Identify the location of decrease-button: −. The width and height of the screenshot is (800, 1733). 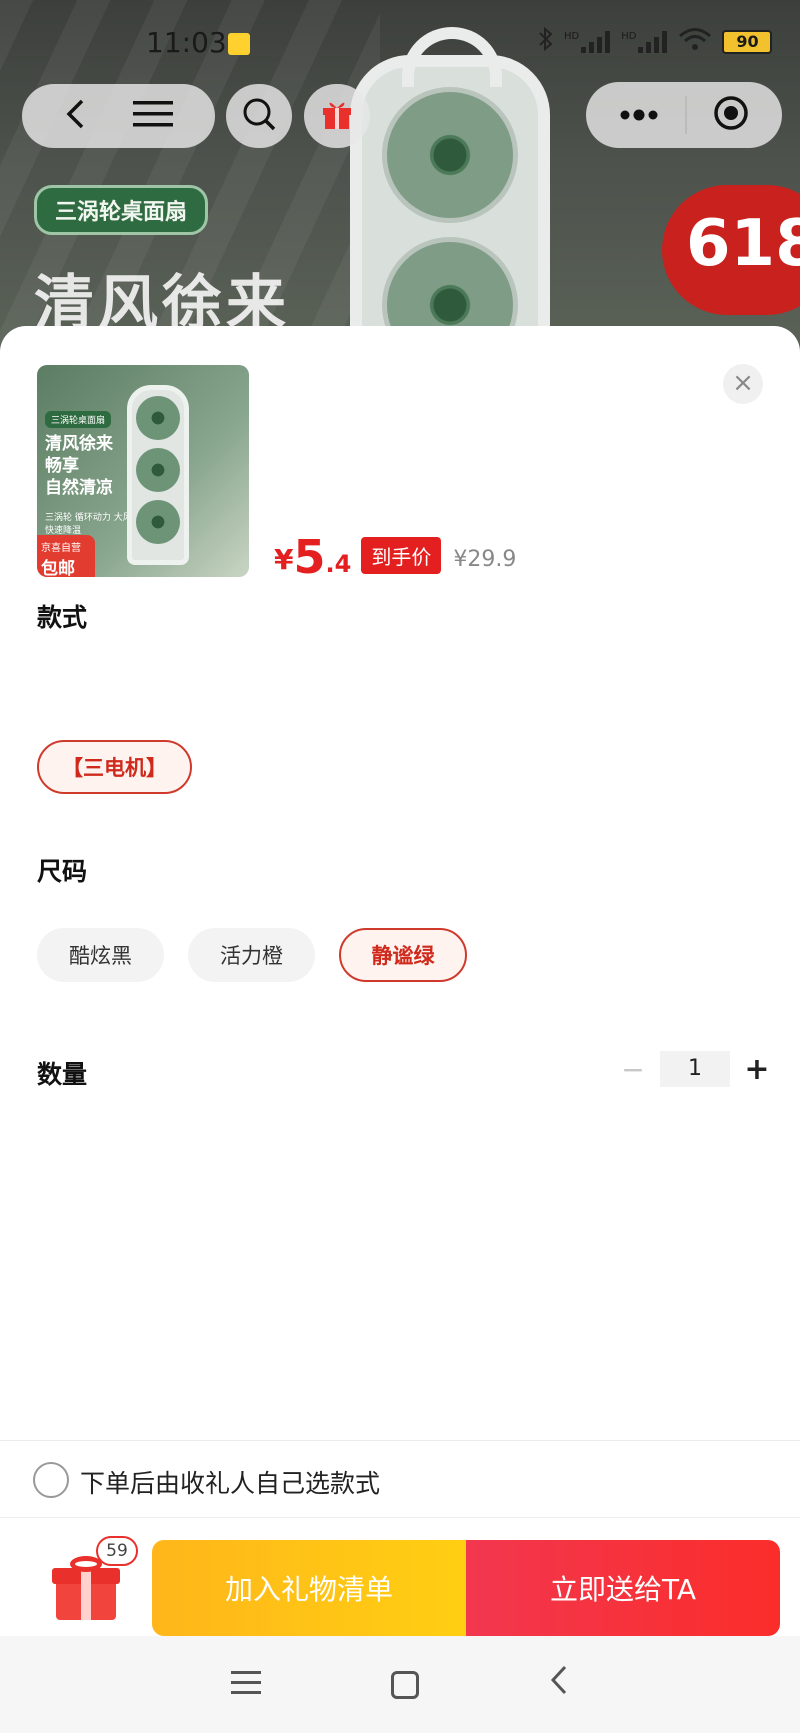
(633, 1069).